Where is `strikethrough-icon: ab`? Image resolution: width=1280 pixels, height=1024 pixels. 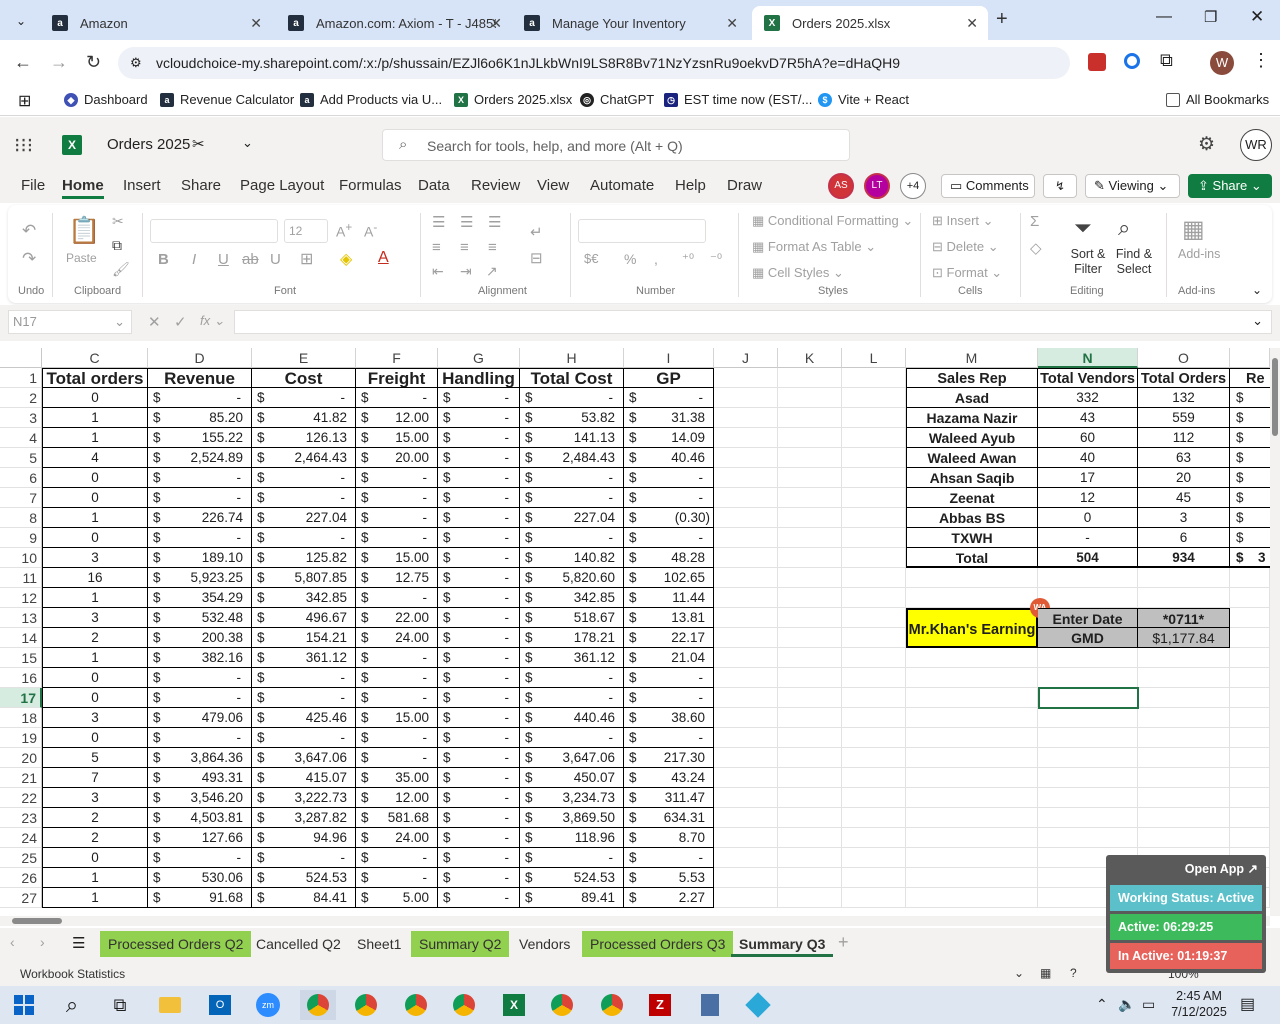
strikethrough-icon: ab is located at coordinates (250, 259).